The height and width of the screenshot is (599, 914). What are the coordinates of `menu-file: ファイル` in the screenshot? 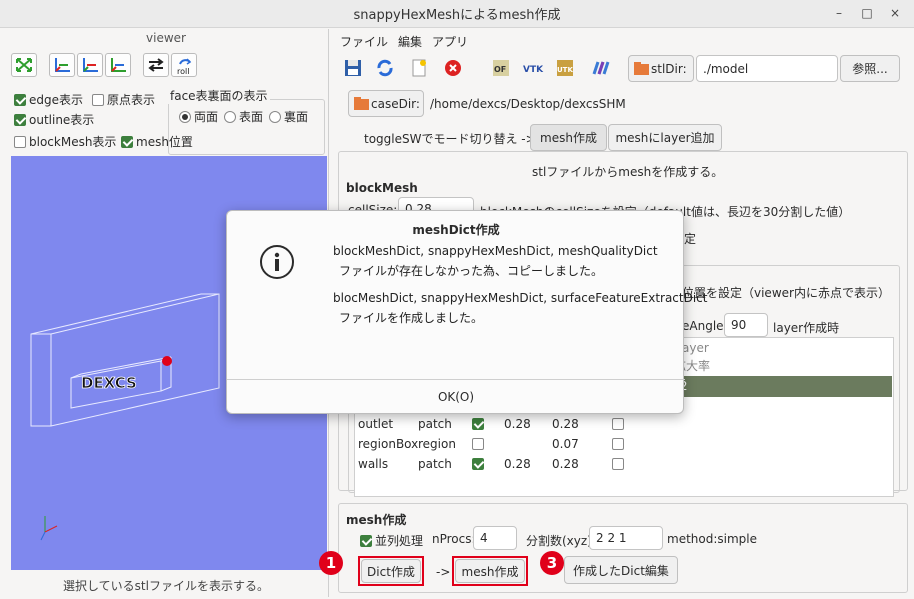 It's located at (364, 41).